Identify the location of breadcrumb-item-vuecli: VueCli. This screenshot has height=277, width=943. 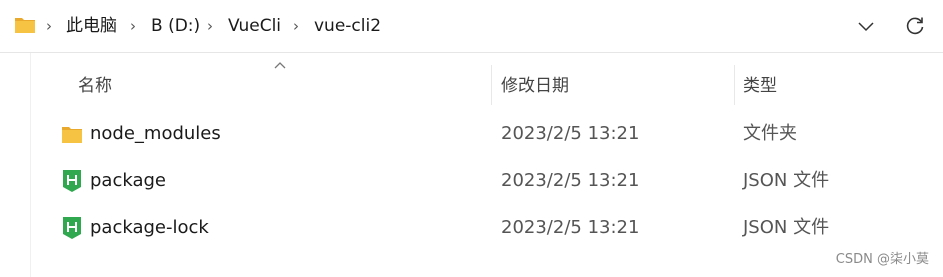
(254, 26).